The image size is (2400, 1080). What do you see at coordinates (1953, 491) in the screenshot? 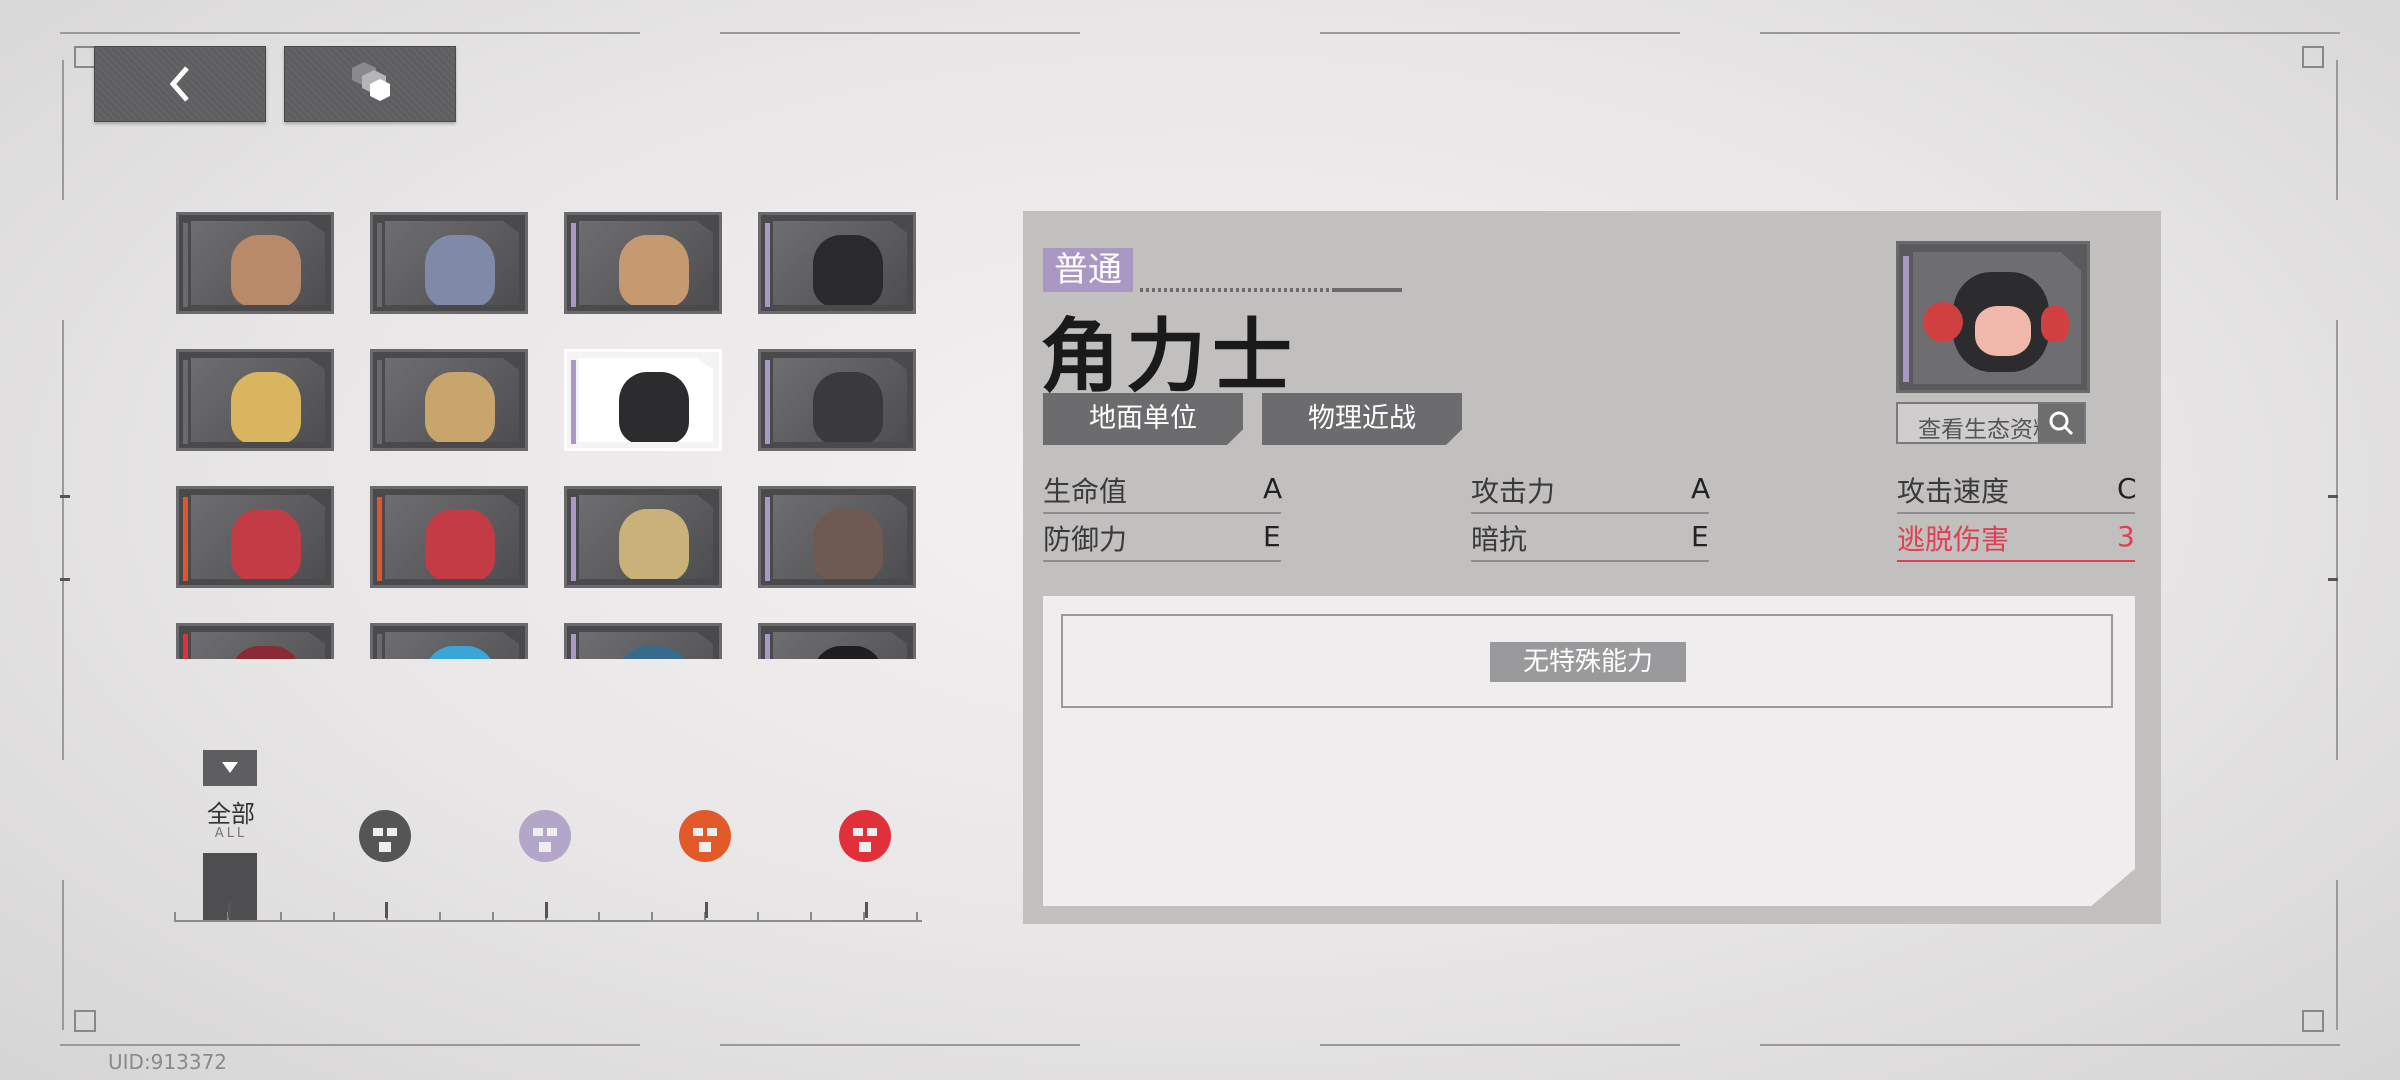
I see `stat-label: 攻击速度` at bounding box center [1953, 491].